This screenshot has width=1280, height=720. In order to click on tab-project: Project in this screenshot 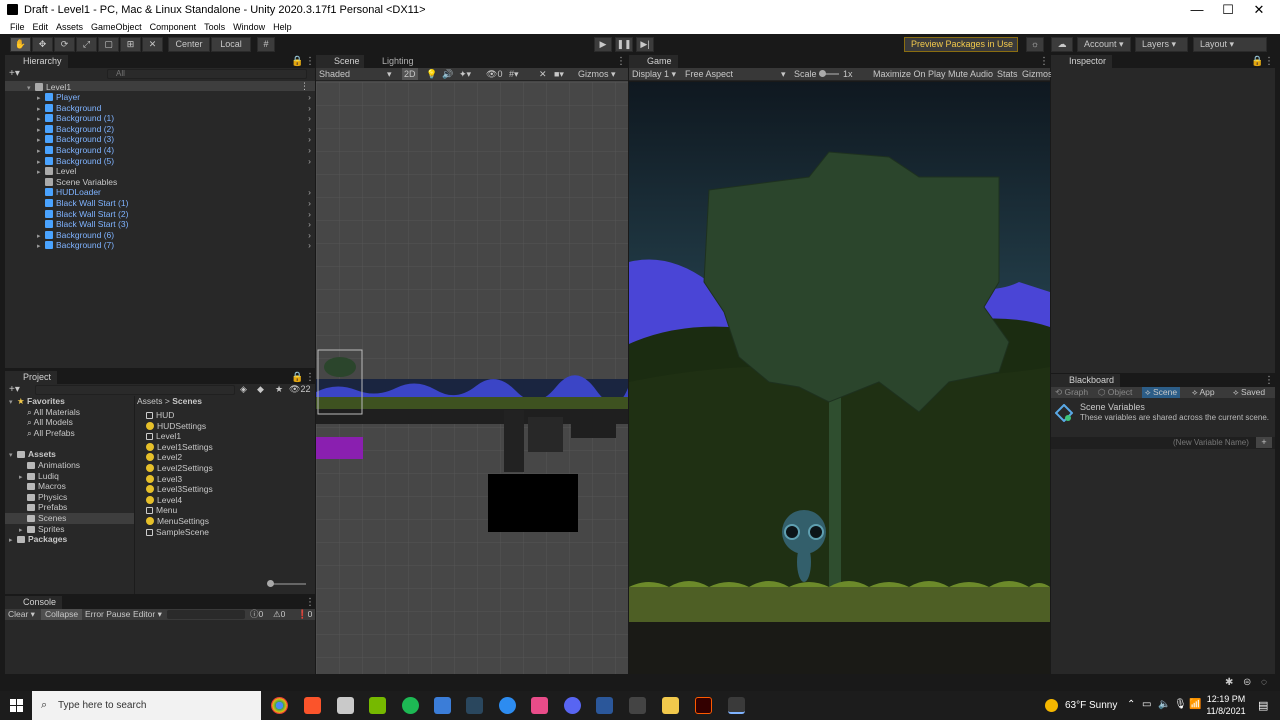, I will do `click(31, 377)`.